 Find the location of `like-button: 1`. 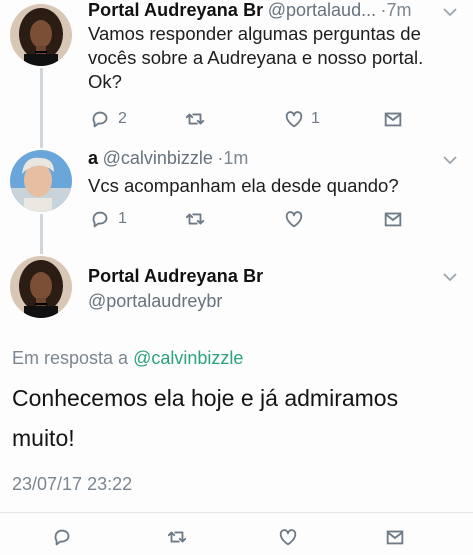

like-button: 1 is located at coordinates (301, 119).